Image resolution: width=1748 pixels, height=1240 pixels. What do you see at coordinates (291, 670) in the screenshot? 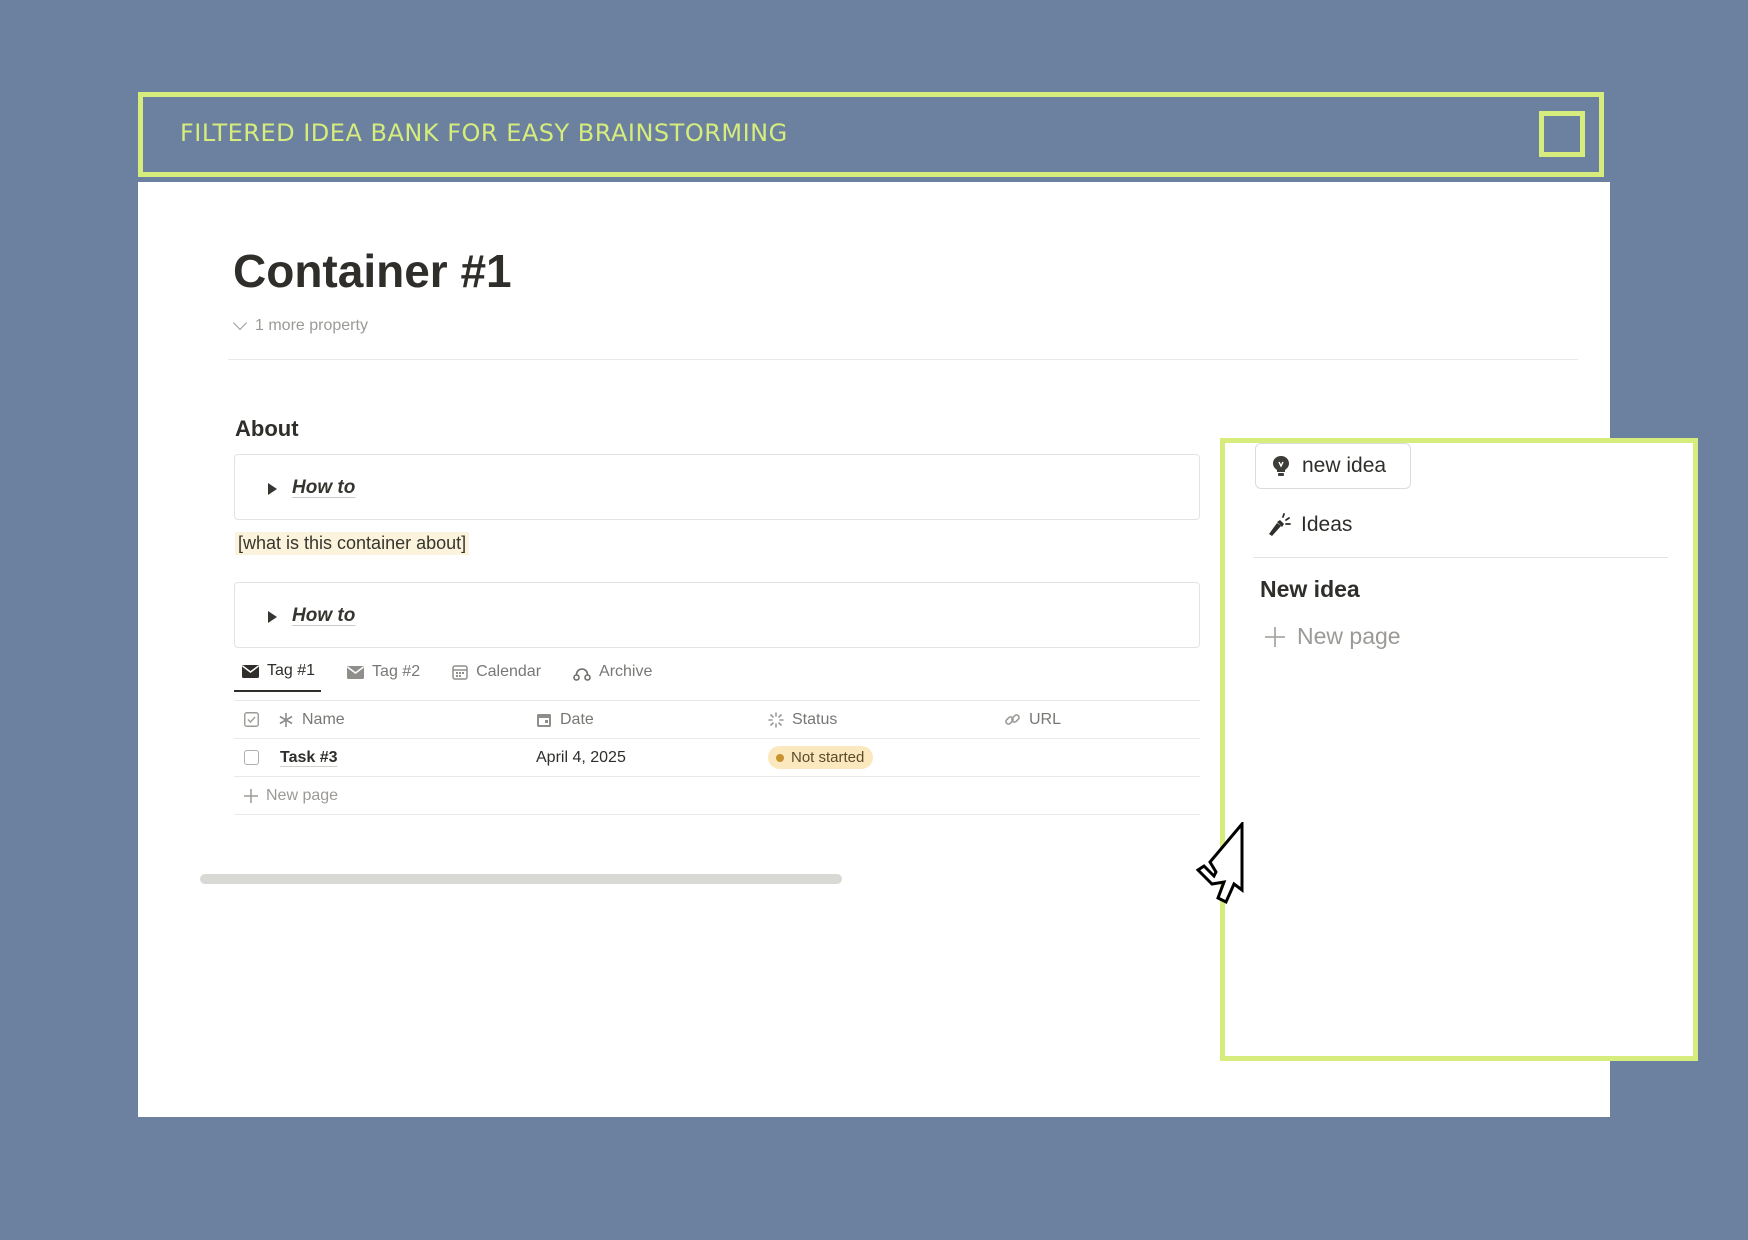
I see `tab-label: Tag #1` at bounding box center [291, 670].